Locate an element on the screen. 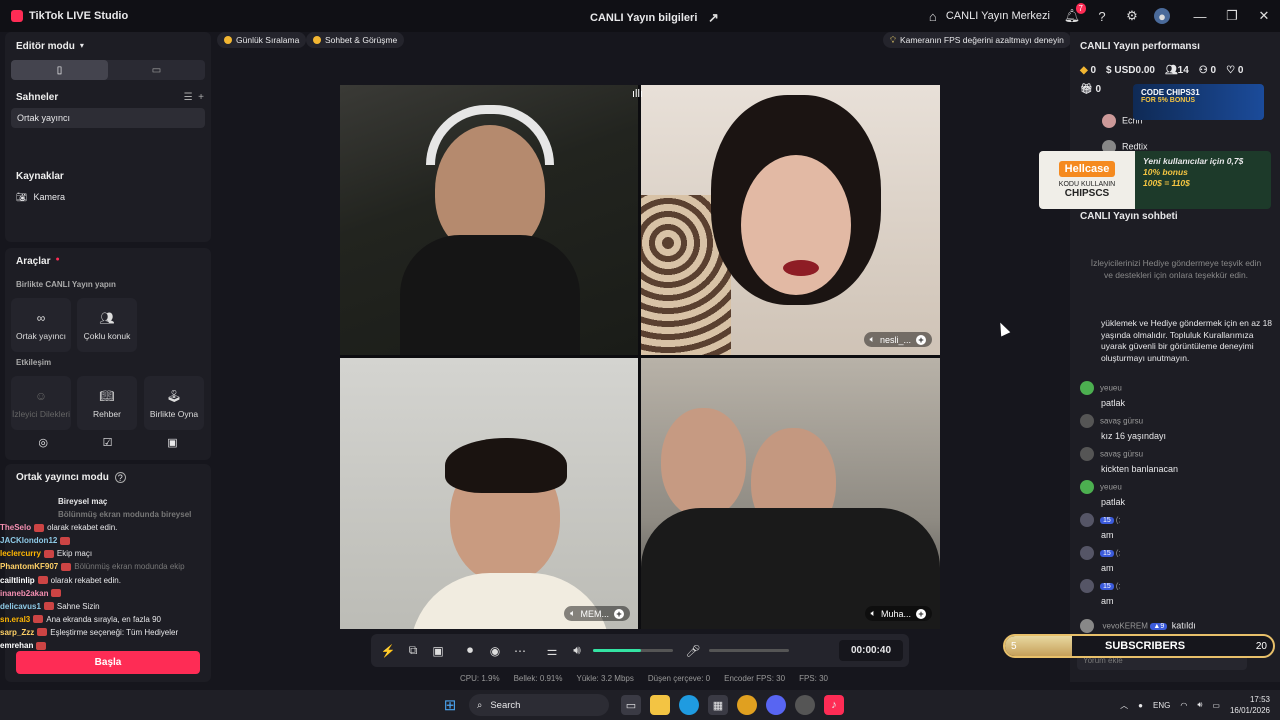 Image resolution: width=1280 pixels, height=720 pixels. guest-label-4: 🔈︎ Muha... + is located at coordinates (898, 613).